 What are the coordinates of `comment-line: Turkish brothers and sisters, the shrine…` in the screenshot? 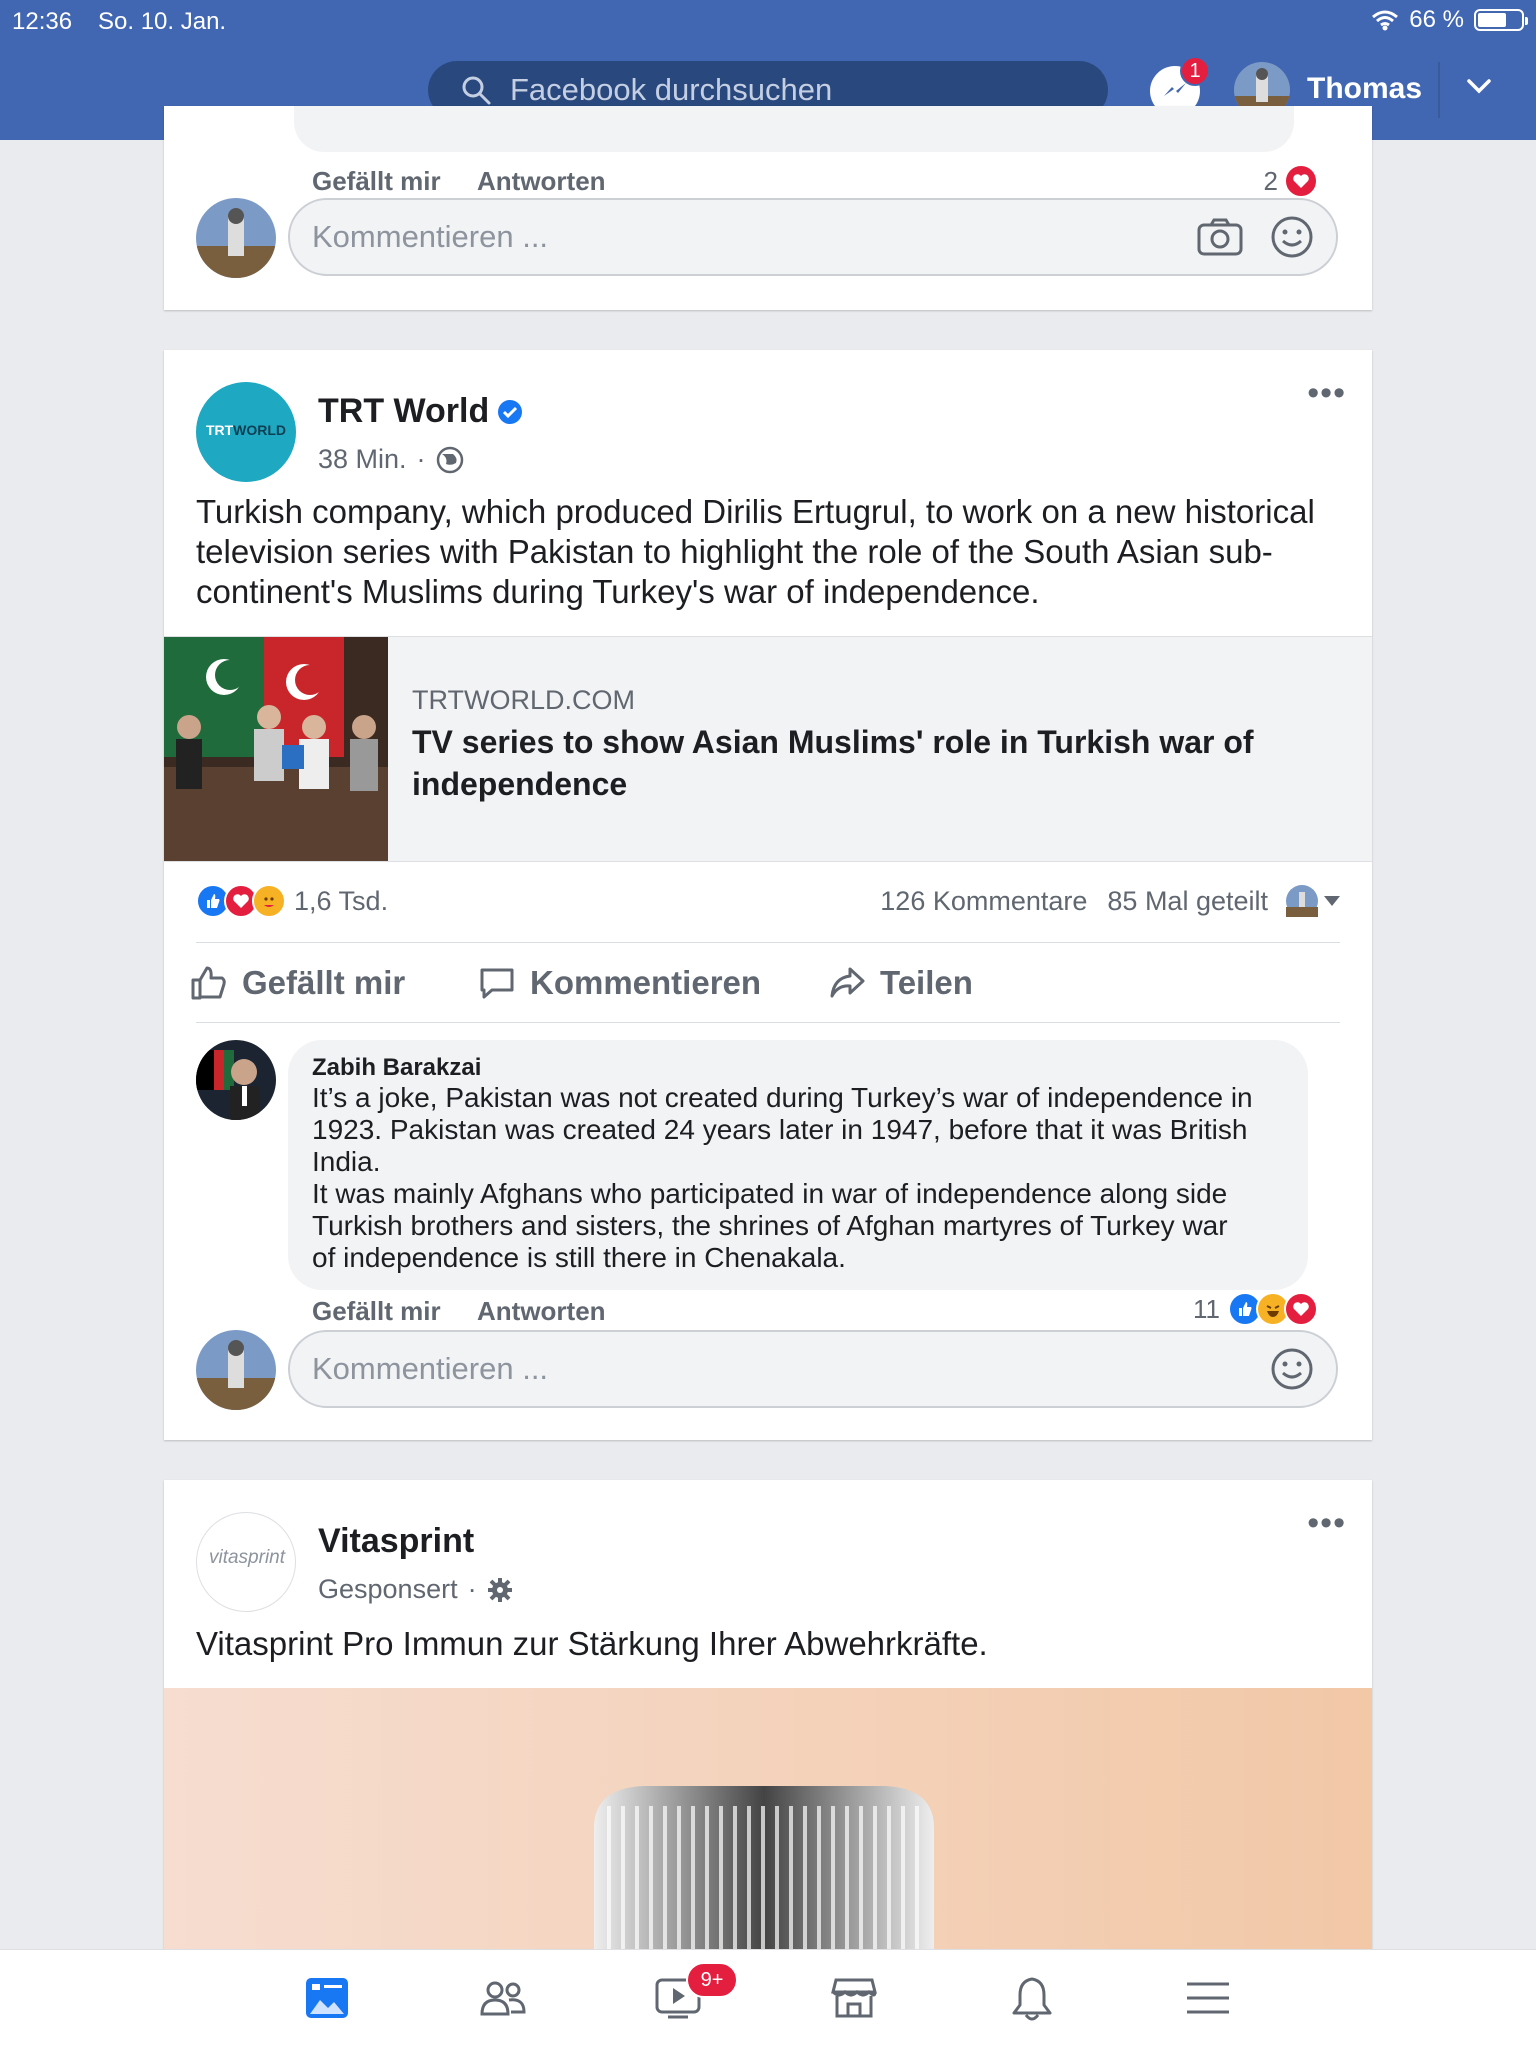 It's located at (770, 1225).